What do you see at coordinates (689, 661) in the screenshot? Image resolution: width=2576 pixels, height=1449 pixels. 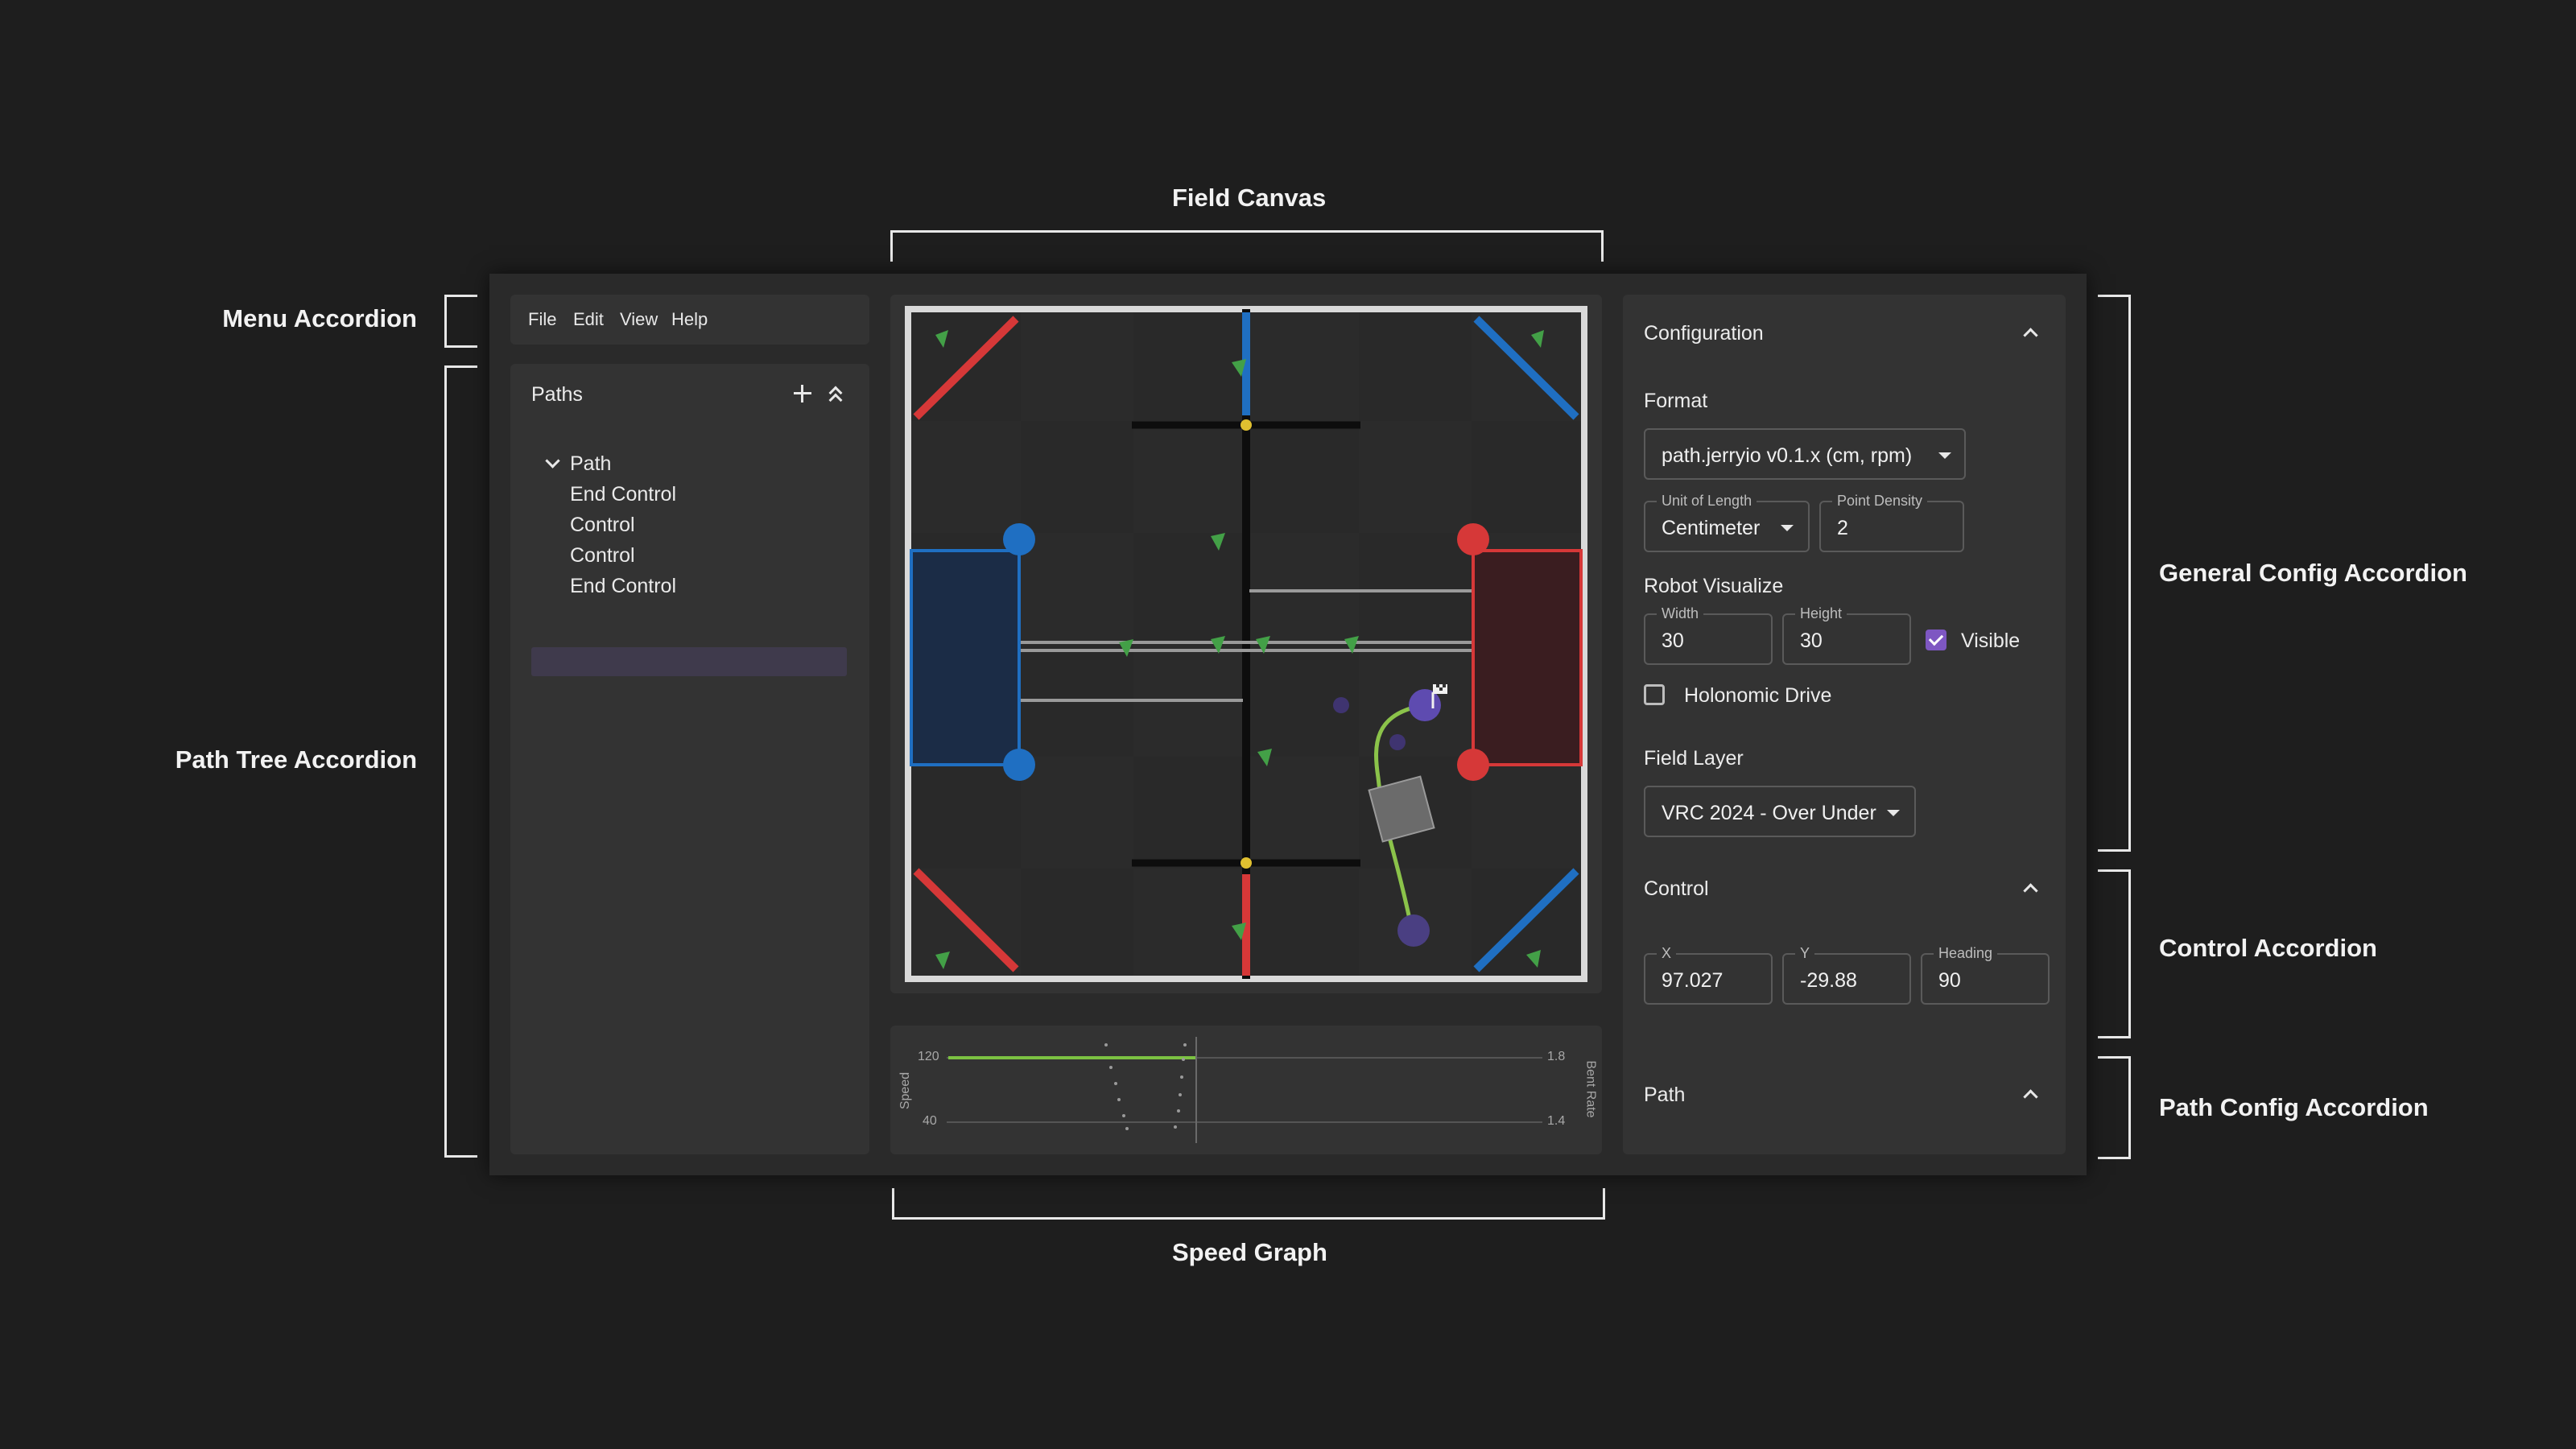 I see `selected-row-highlight` at bounding box center [689, 661].